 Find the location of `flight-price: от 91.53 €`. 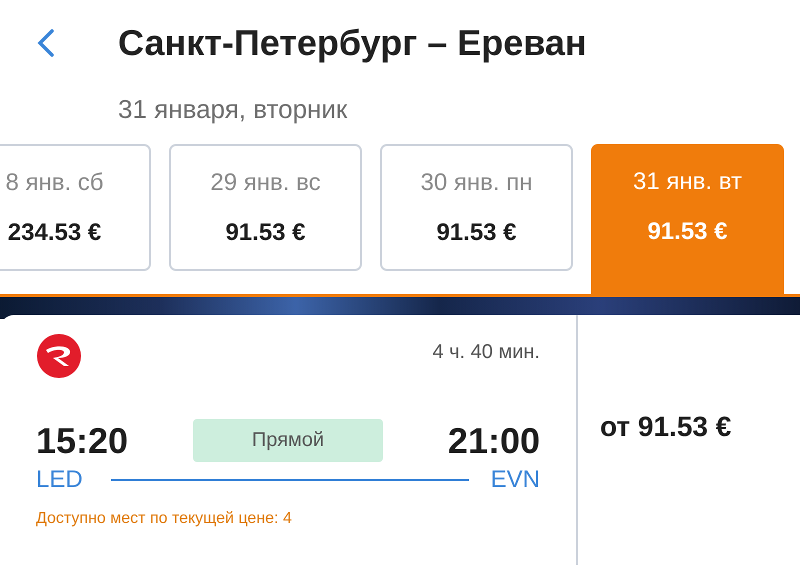

flight-price: от 91.53 € is located at coordinates (666, 426).